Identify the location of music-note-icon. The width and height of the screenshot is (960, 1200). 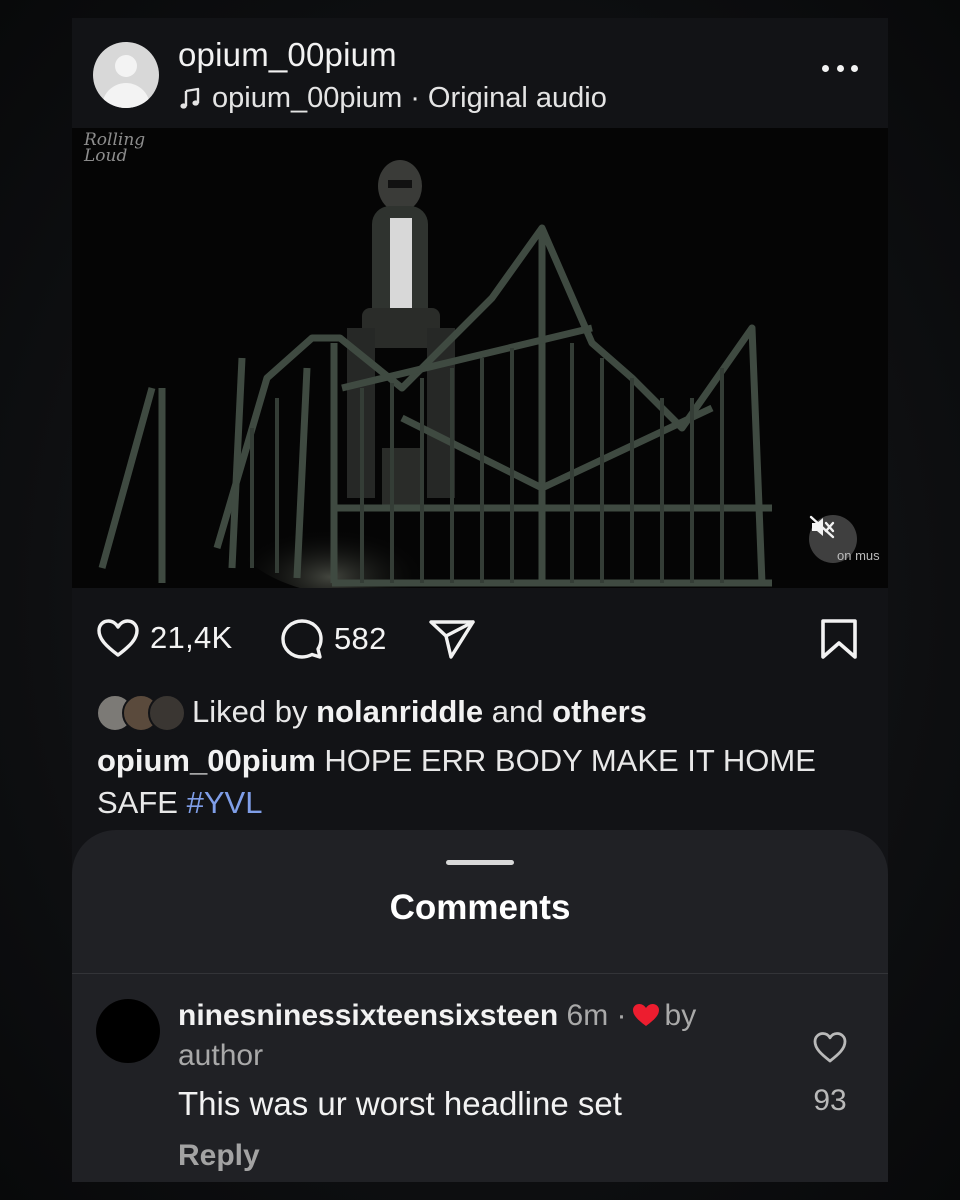
(190, 98).